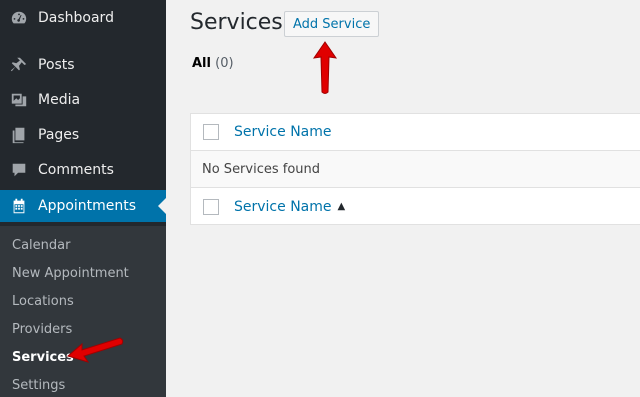 Image resolution: width=640 pixels, height=397 pixels. I want to click on submenu-item-new-appointment: New Appointment, so click(70, 273).